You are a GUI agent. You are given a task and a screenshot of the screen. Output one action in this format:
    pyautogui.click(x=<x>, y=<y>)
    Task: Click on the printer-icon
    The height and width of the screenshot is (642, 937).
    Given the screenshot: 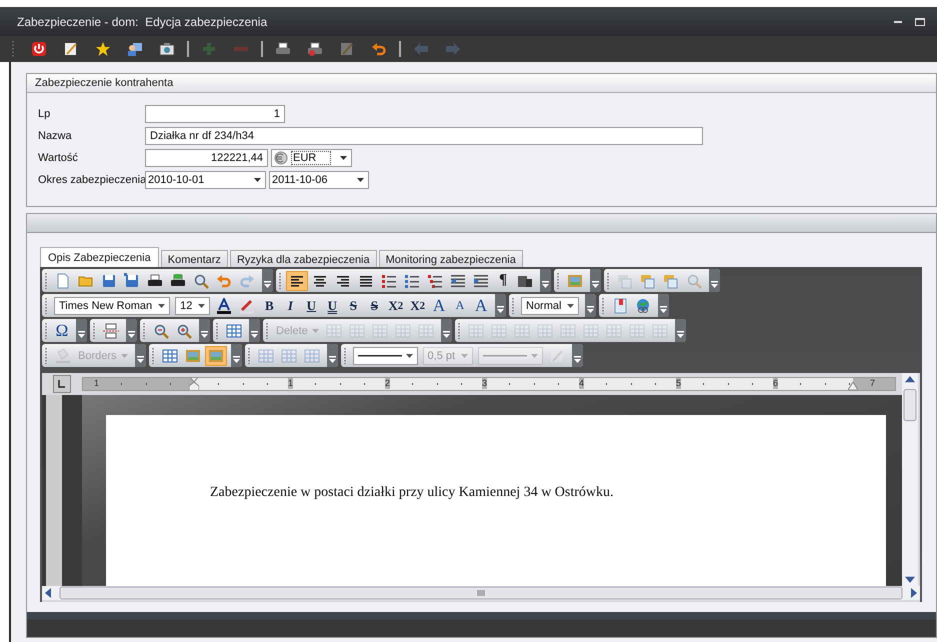 What is the action you would take?
    pyautogui.click(x=283, y=49)
    